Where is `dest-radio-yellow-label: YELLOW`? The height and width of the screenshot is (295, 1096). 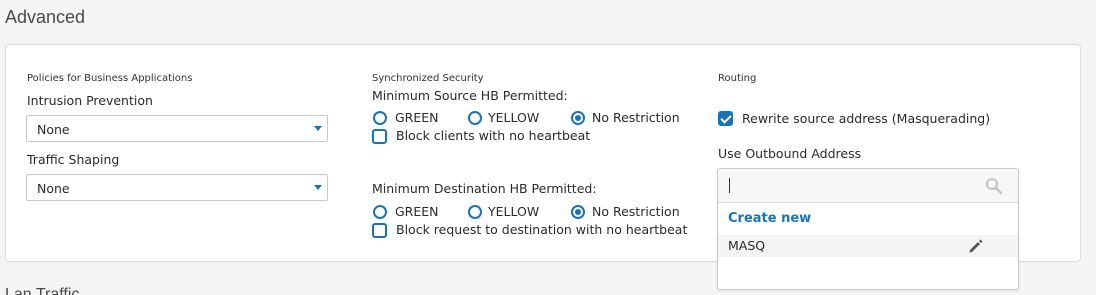 dest-radio-yellow-label: YELLOW is located at coordinates (514, 211).